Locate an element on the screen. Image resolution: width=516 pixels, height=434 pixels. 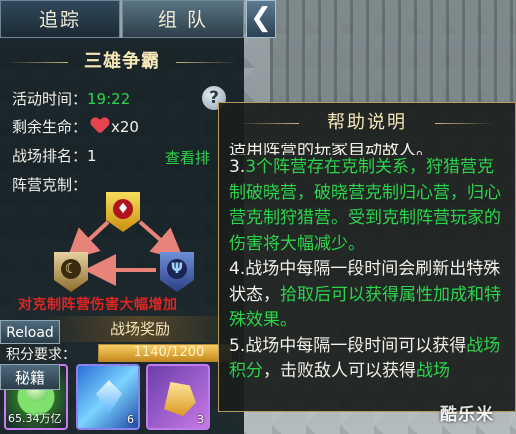
roof-tiles is located at coordinates (393, 55).